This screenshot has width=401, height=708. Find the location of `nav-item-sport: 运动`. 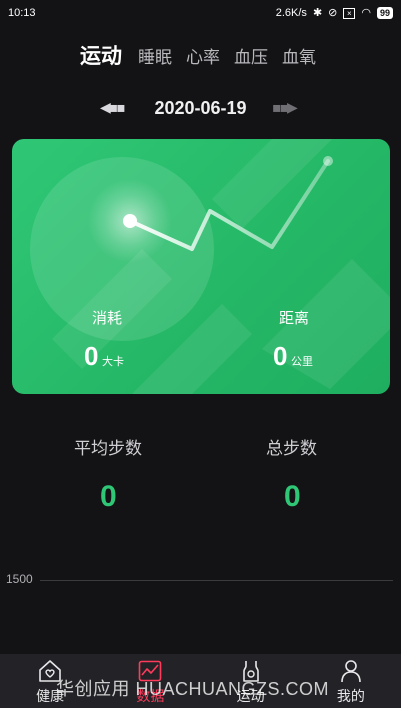

nav-item-sport: 运动 is located at coordinates (251, 681).